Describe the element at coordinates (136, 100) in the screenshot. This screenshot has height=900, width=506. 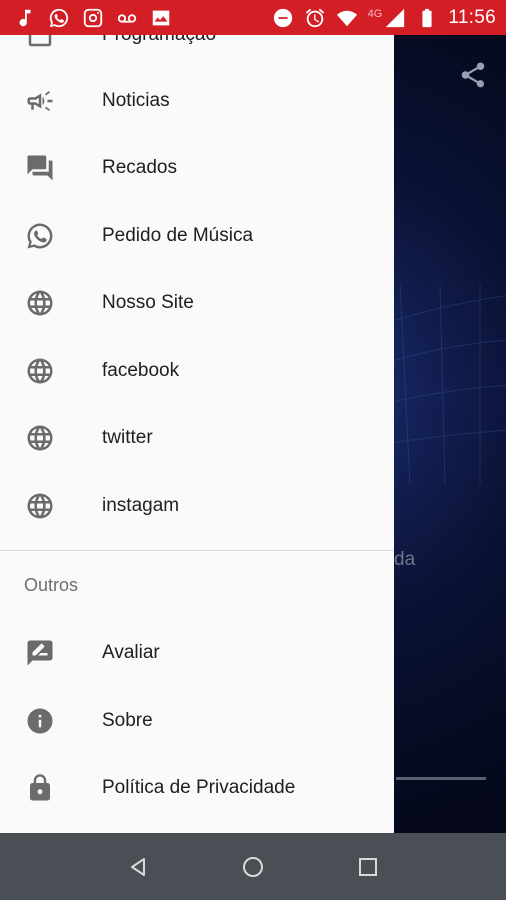
I see `drawer-item-label: Noticias` at that location.